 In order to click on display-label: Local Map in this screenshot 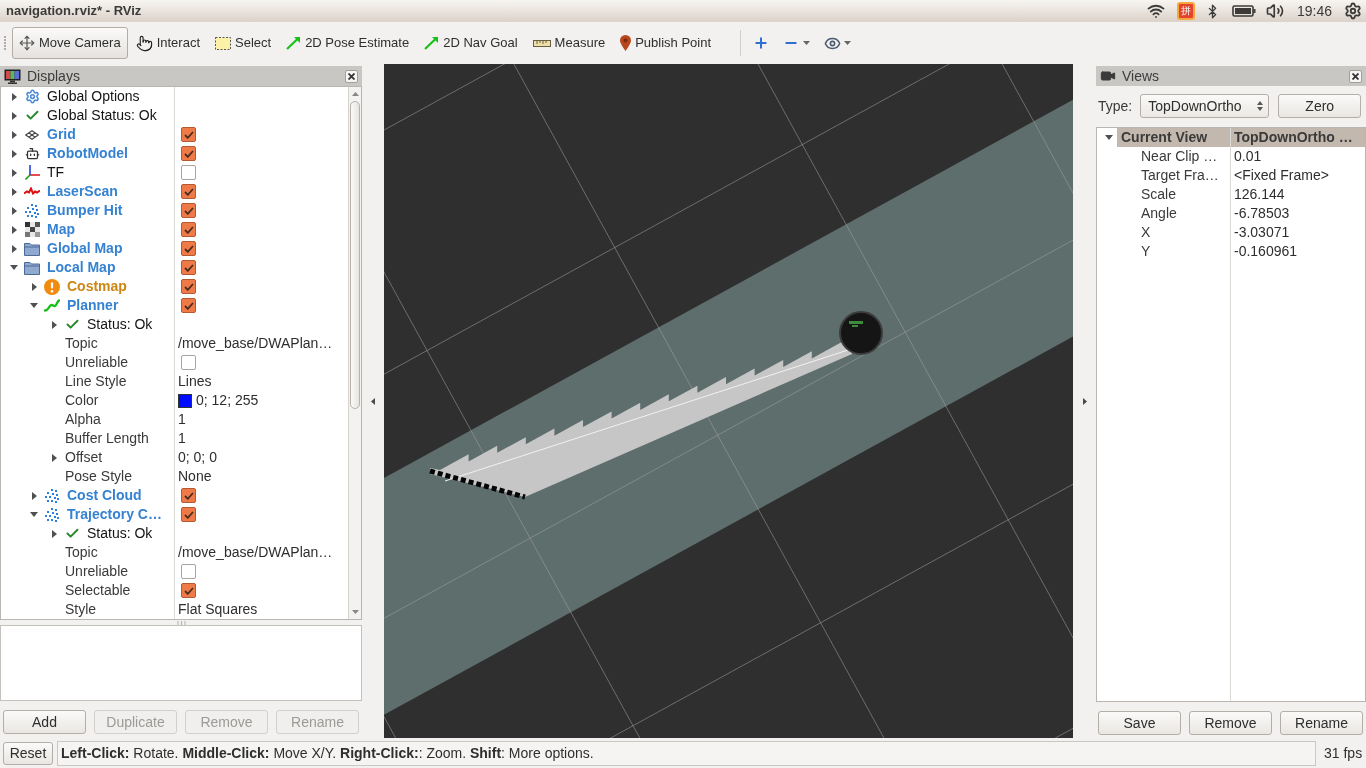, I will do `click(81, 267)`.